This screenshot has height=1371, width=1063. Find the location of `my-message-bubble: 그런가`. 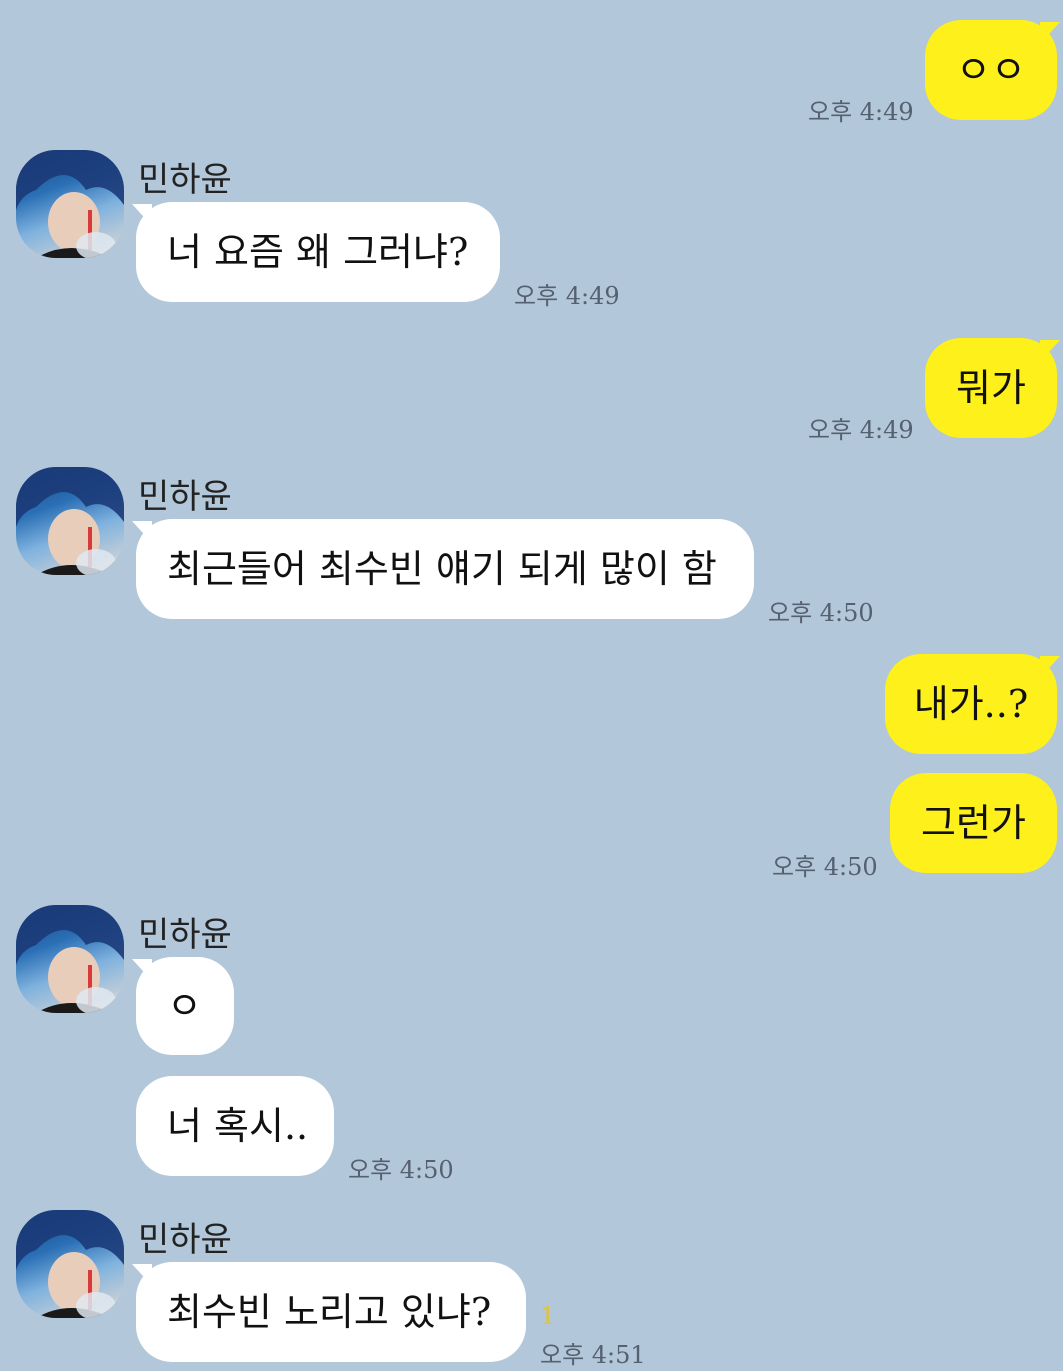

my-message-bubble: 그런가 is located at coordinates (973, 823).